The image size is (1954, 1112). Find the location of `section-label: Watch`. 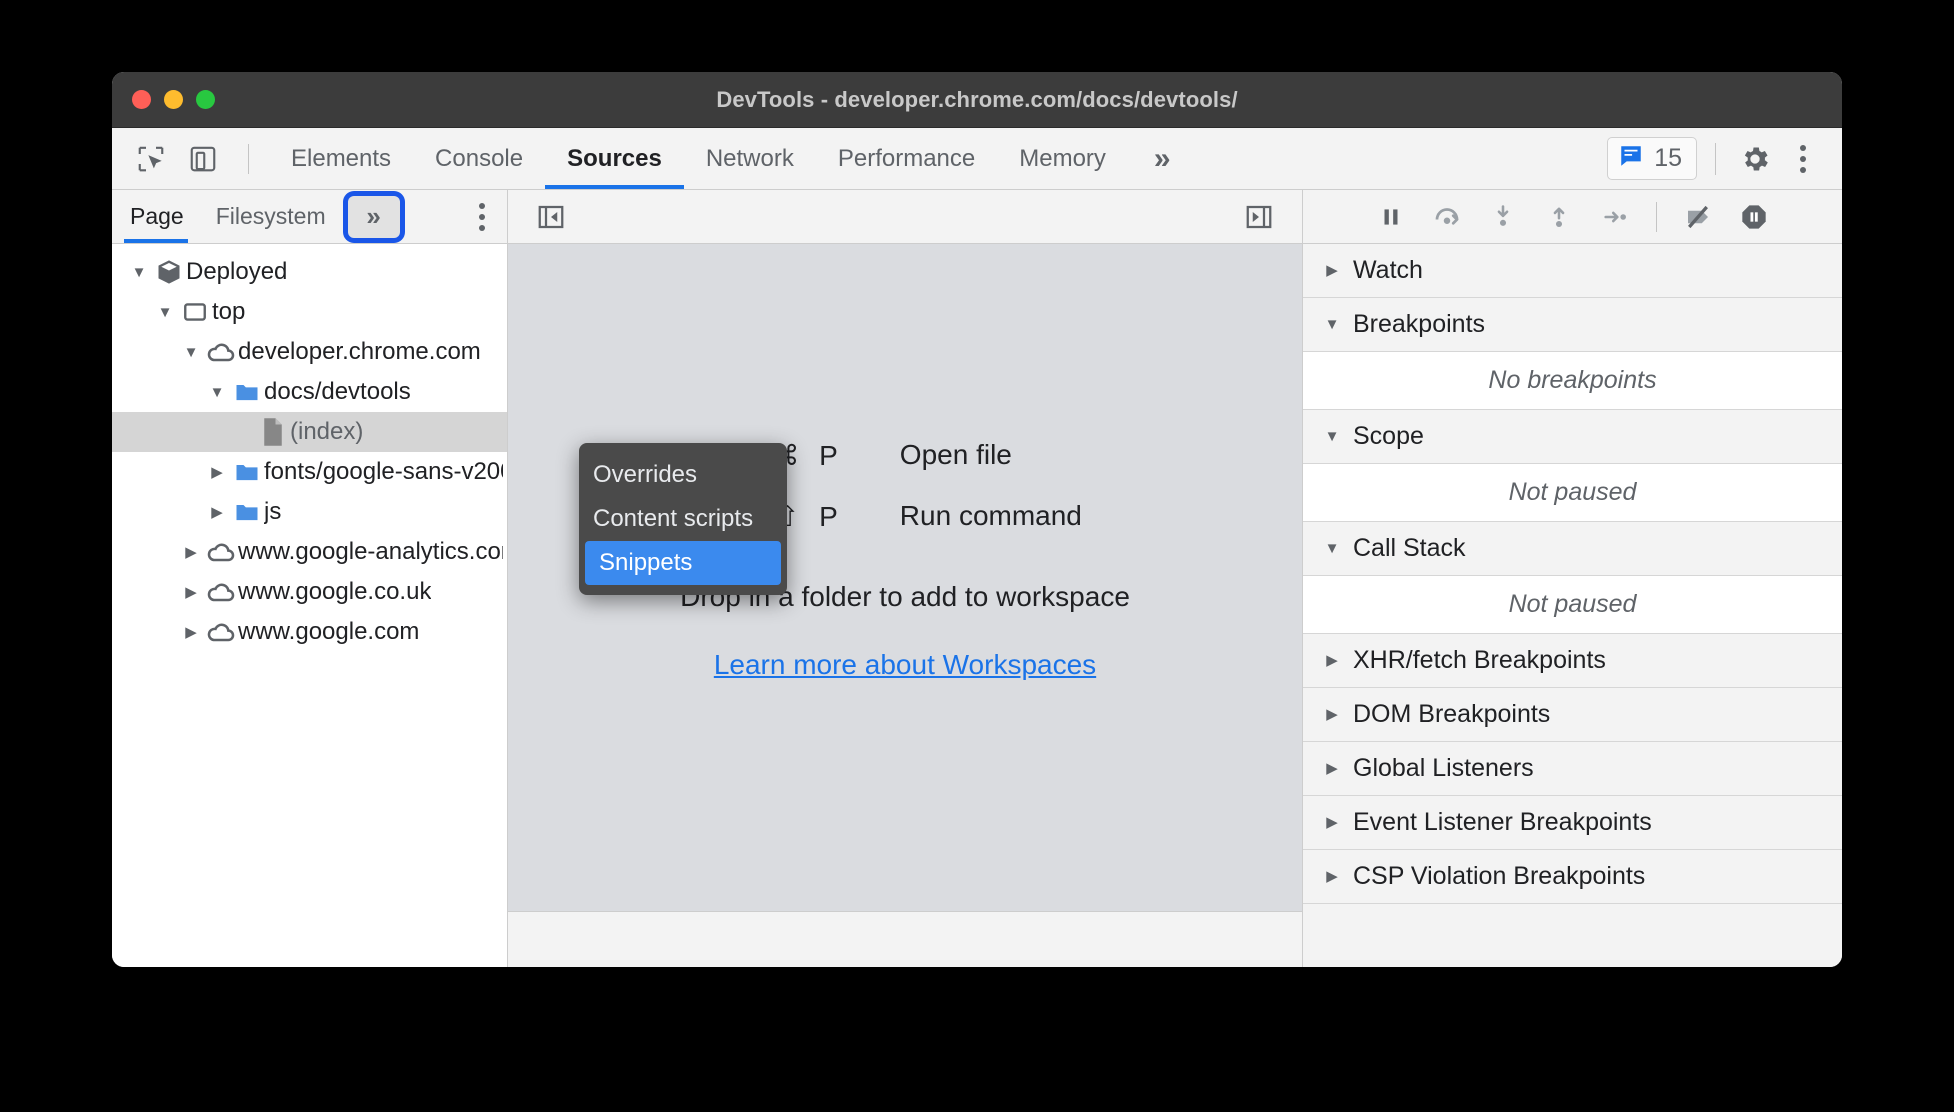

section-label: Watch is located at coordinates (1388, 270).